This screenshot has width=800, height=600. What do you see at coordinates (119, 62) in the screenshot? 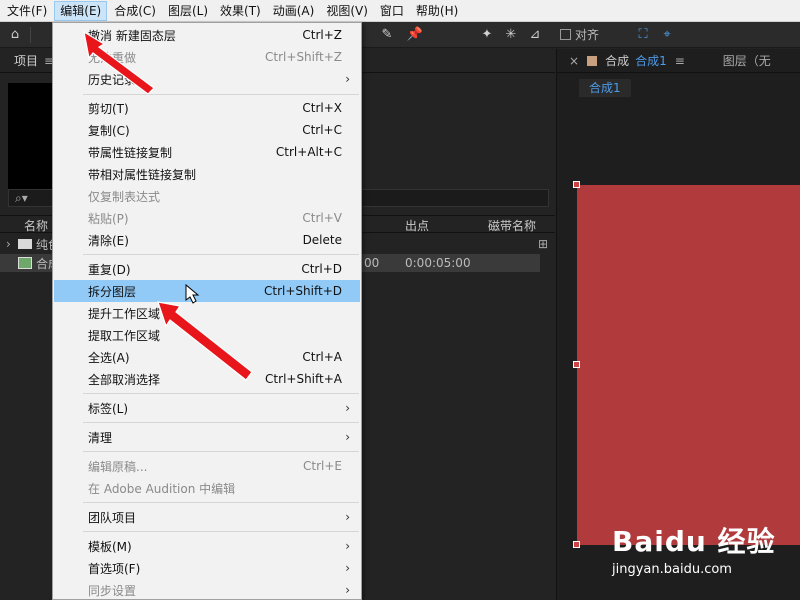
I see `arrow-to-undo` at bounding box center [119, 62].